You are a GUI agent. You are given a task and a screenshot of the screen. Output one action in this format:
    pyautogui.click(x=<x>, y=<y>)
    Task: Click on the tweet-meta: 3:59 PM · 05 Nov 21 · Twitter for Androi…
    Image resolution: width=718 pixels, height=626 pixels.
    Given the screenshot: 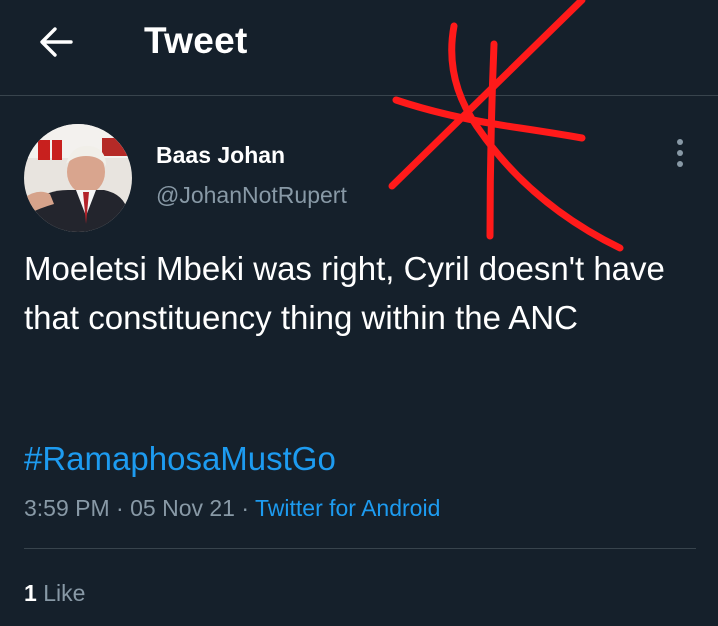 What is the action you would take?
    pyautogui.click(x=232, y=508)
    